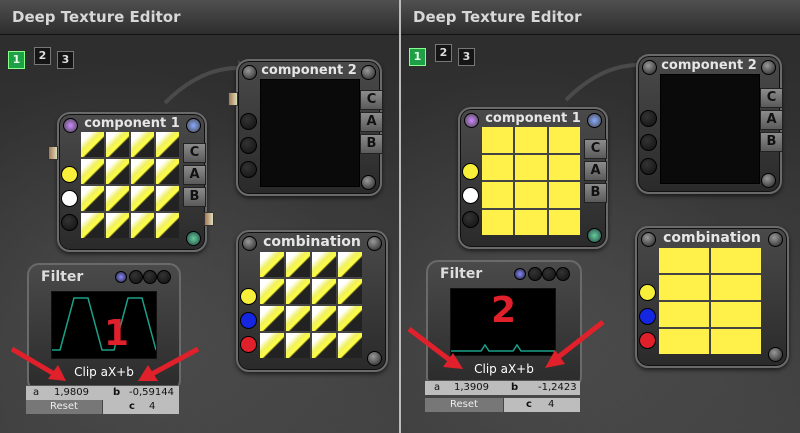  Describe the element at coordinates (151, 392) in the screenshot. I see `param-b-value: -0,59144` at that location.